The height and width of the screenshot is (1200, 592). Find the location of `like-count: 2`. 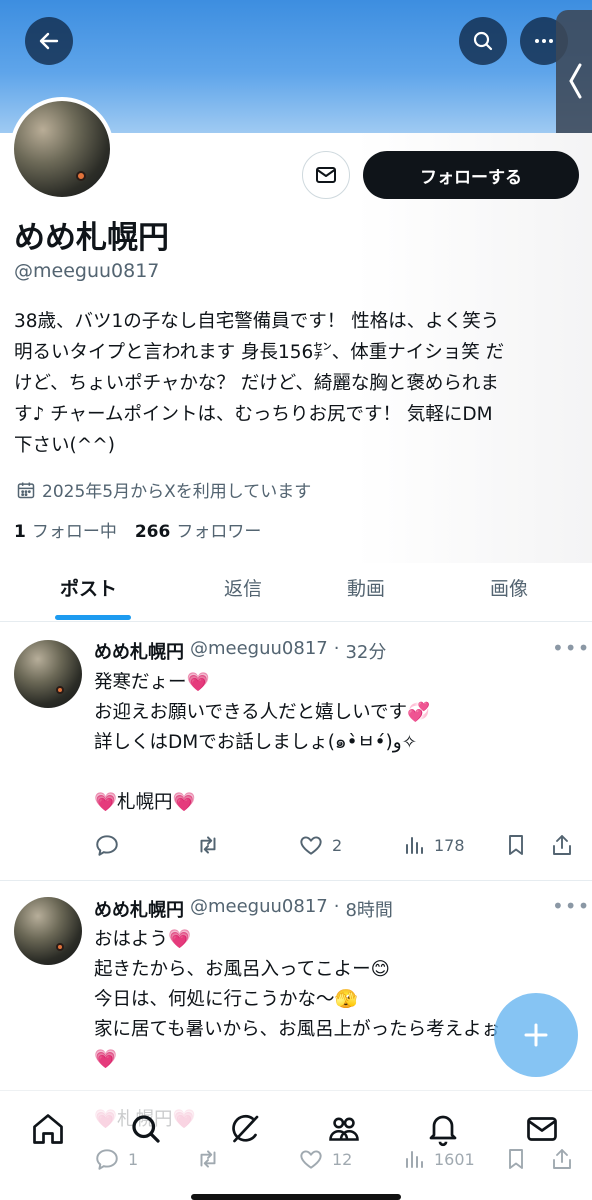

like-count: 2 is located at coordinates (337, 845).